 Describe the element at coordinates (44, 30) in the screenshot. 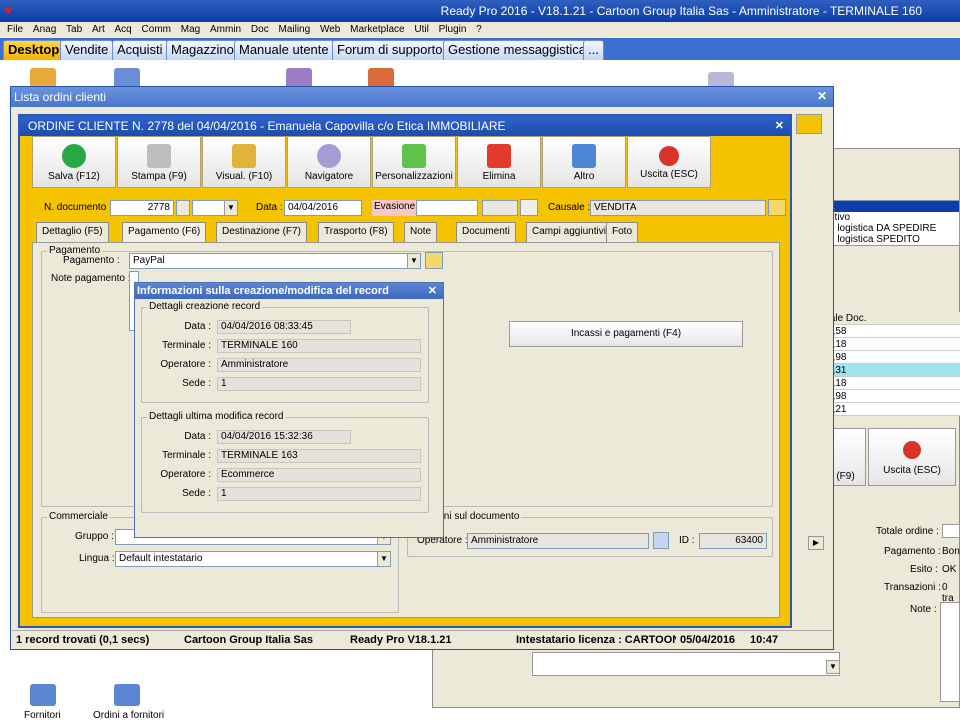

I see `menu-anag: Anag` at that location.